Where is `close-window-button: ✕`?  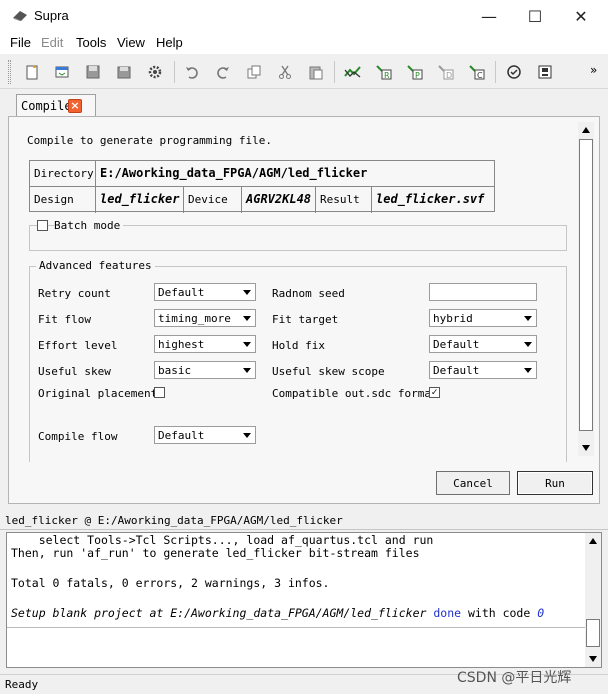
close-window-button: ✕ is located at coordinates (581, 16).